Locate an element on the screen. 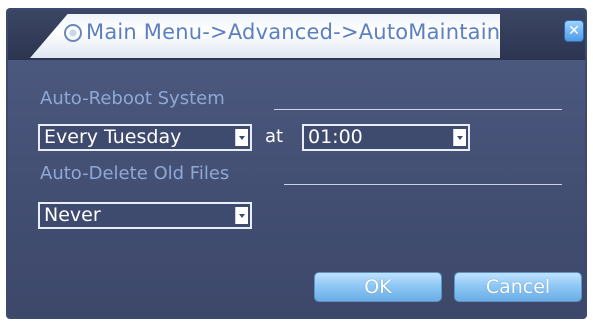  at-label: at is located at coordinates (274, 136).